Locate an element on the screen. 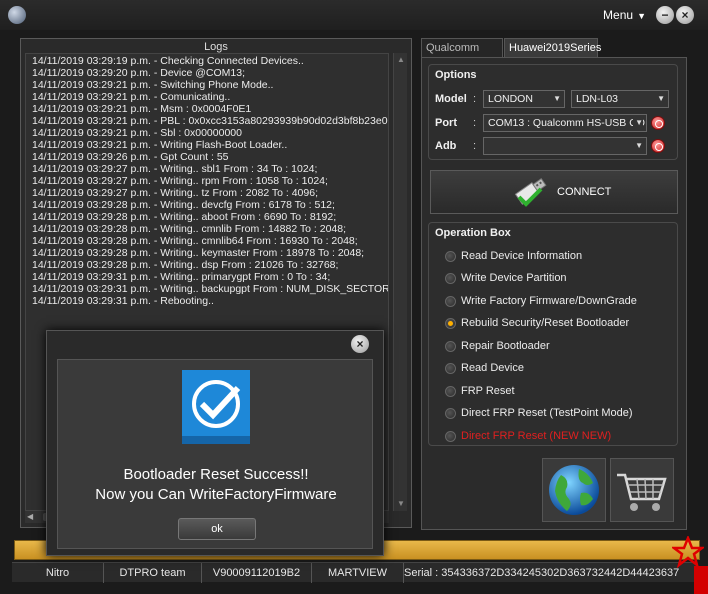 The image size is (708, 594). status-user: Nitro is located at coordinates (58, 573).